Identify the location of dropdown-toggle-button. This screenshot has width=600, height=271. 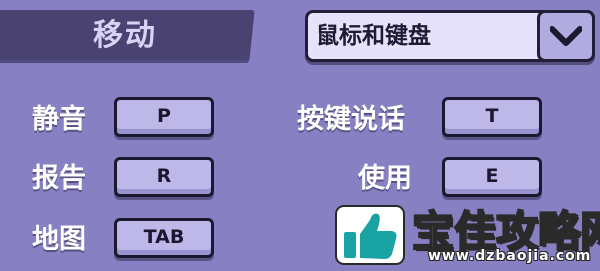
(566, 36).